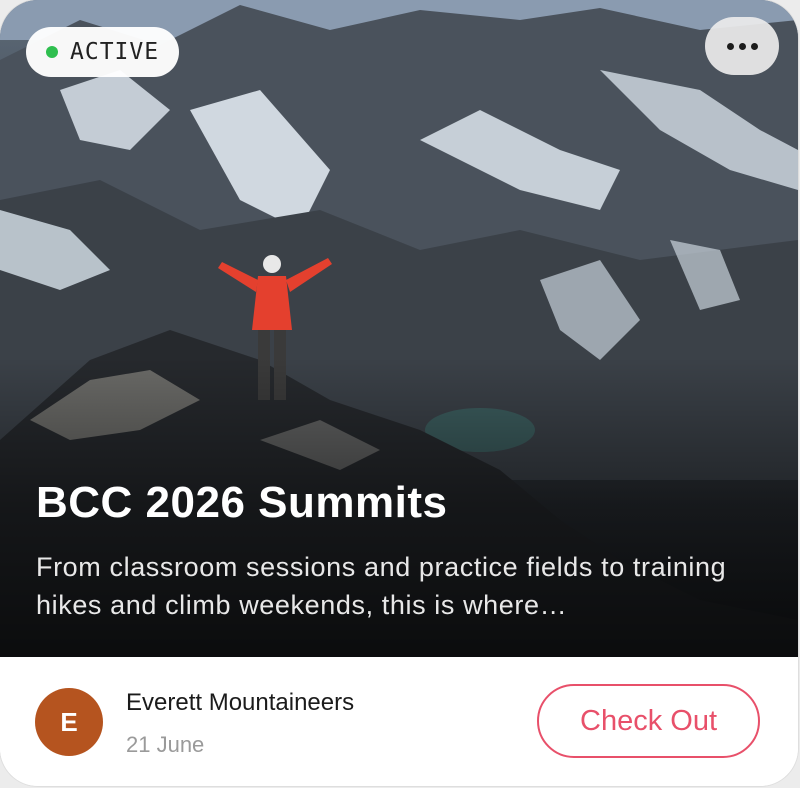 This screenshot has width=800, height=788. Describe the element at coordinates (242, 502) in the screenshot. I see `event-title: BCC 2026 Summits` at that location.